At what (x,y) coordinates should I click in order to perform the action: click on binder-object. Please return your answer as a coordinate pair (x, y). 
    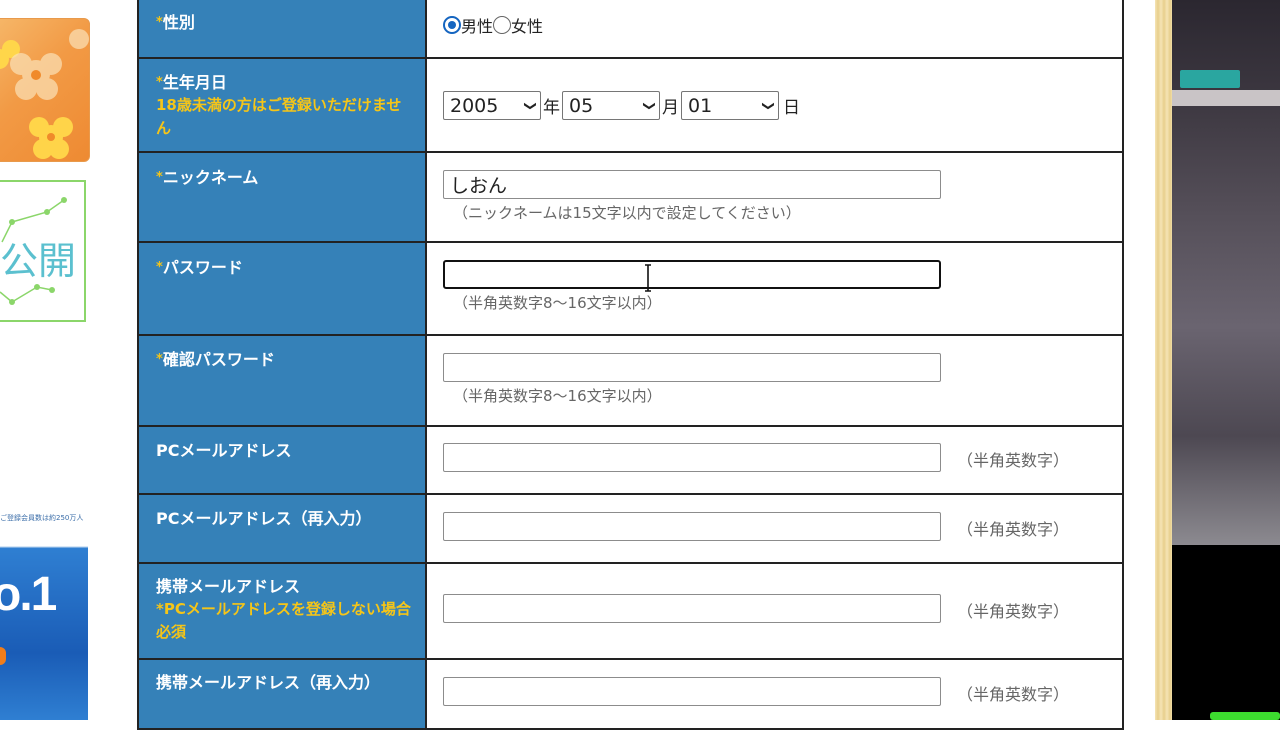
    Looking at the image, I should click on (1210, 79).